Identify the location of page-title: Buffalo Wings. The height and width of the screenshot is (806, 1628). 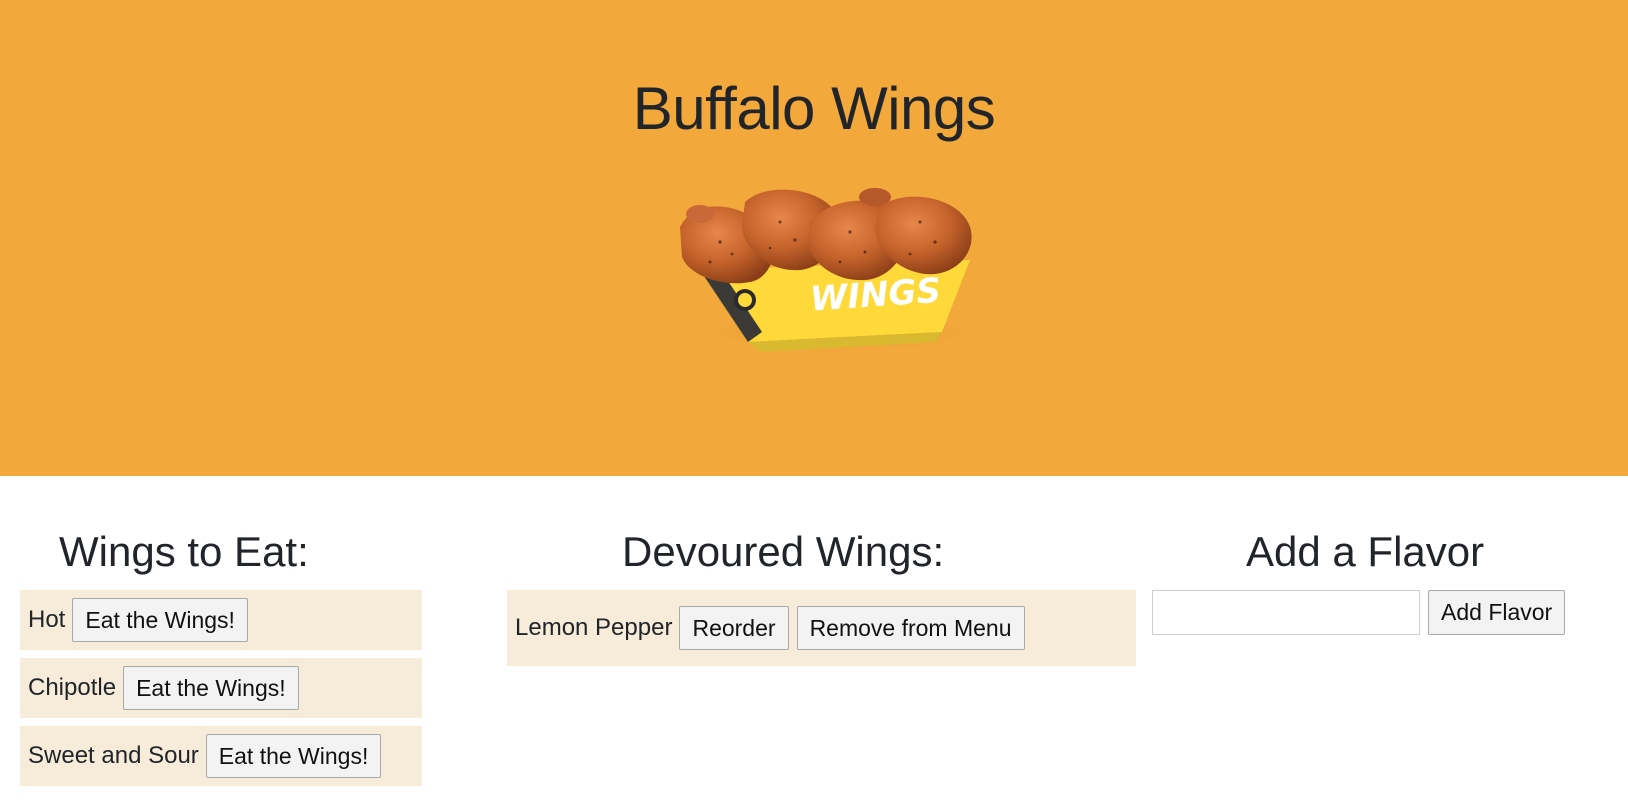
(814, 108).